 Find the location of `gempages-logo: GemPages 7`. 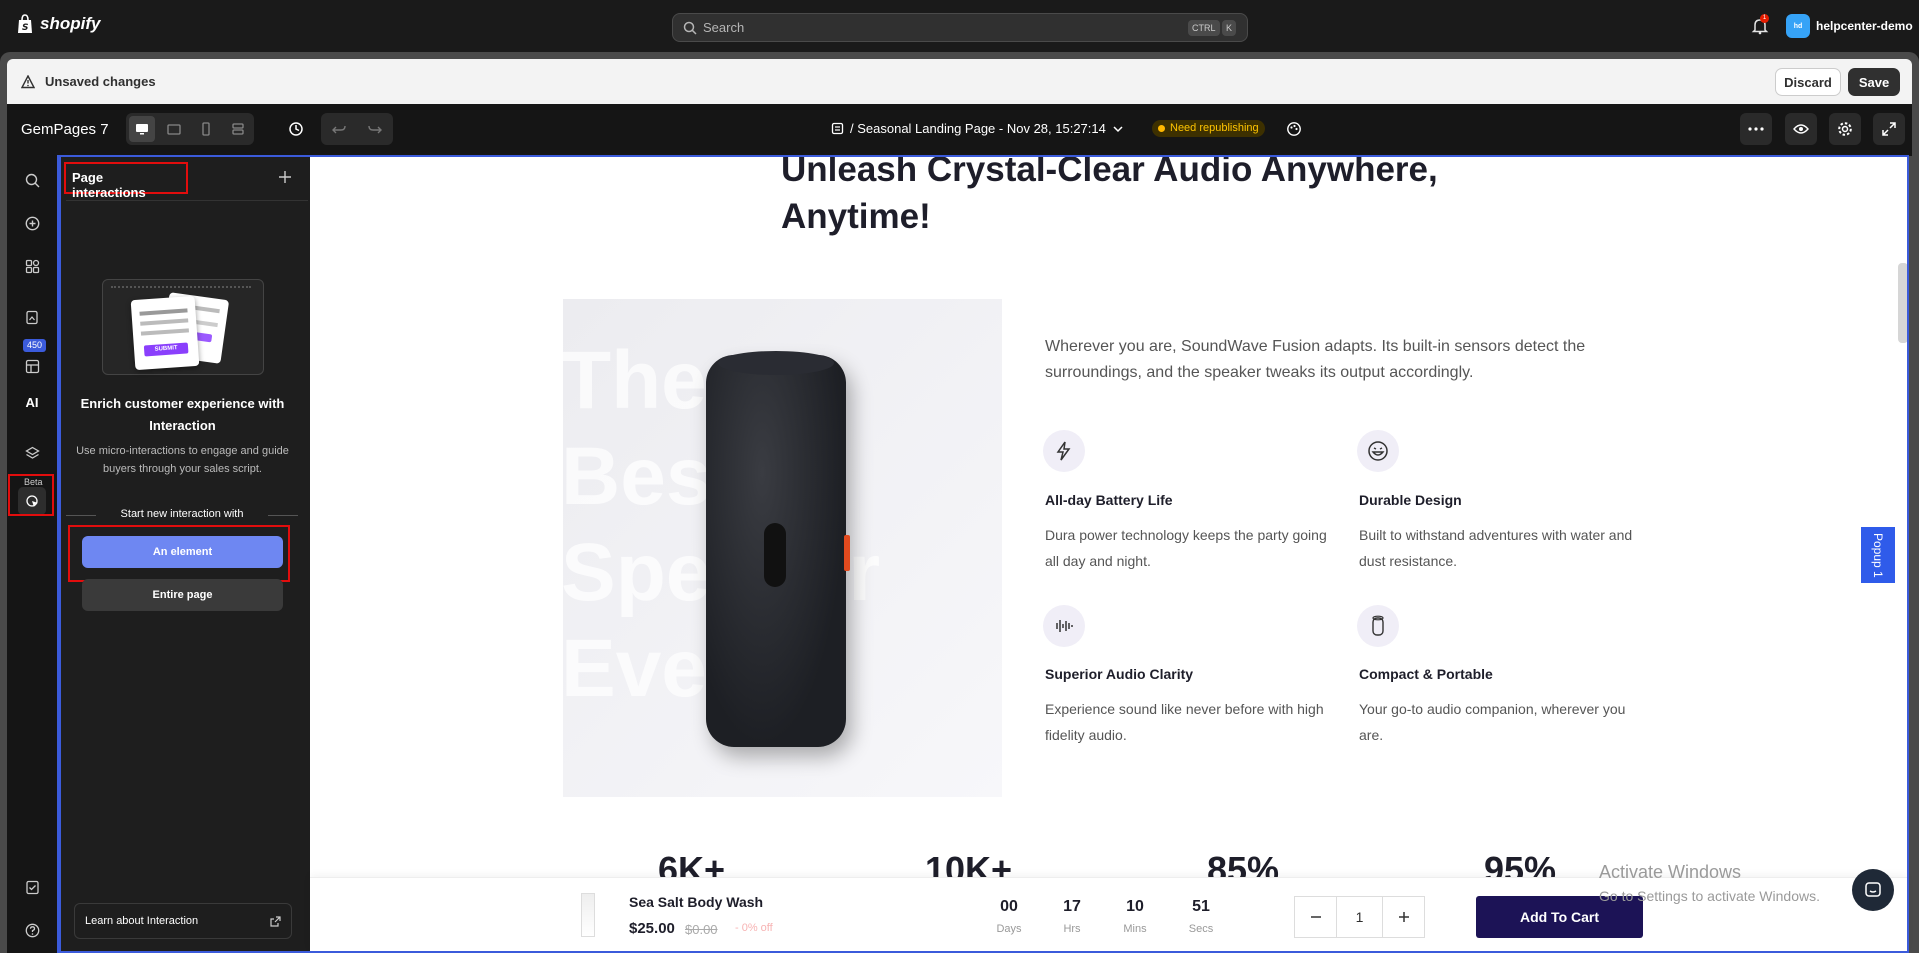

gempages-logo: GemPages 7 is located at coordinates (65, 129).